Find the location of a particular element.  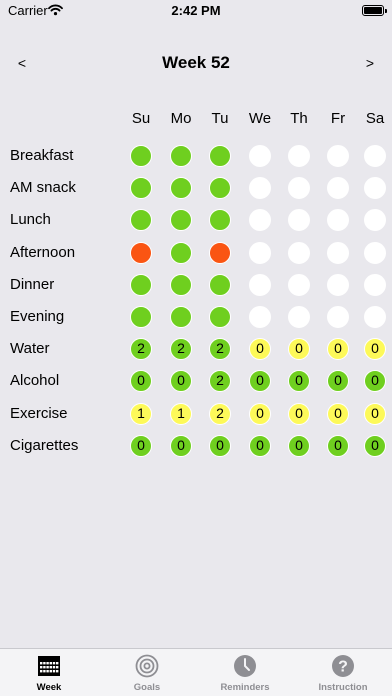

row-label: Dinner is located at coordinates (32, 284).